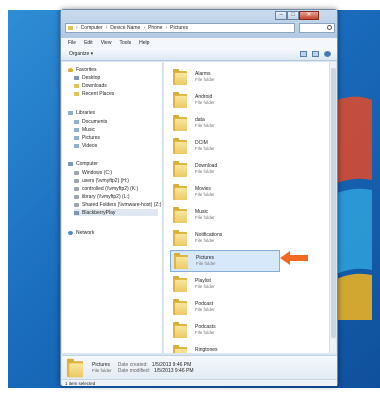 The height and width of the screenshot is (400, 380). What do you see at coordinates (76, 137) in the screenshot?
I see `pictures-icon` at bounding box center [76, 137].